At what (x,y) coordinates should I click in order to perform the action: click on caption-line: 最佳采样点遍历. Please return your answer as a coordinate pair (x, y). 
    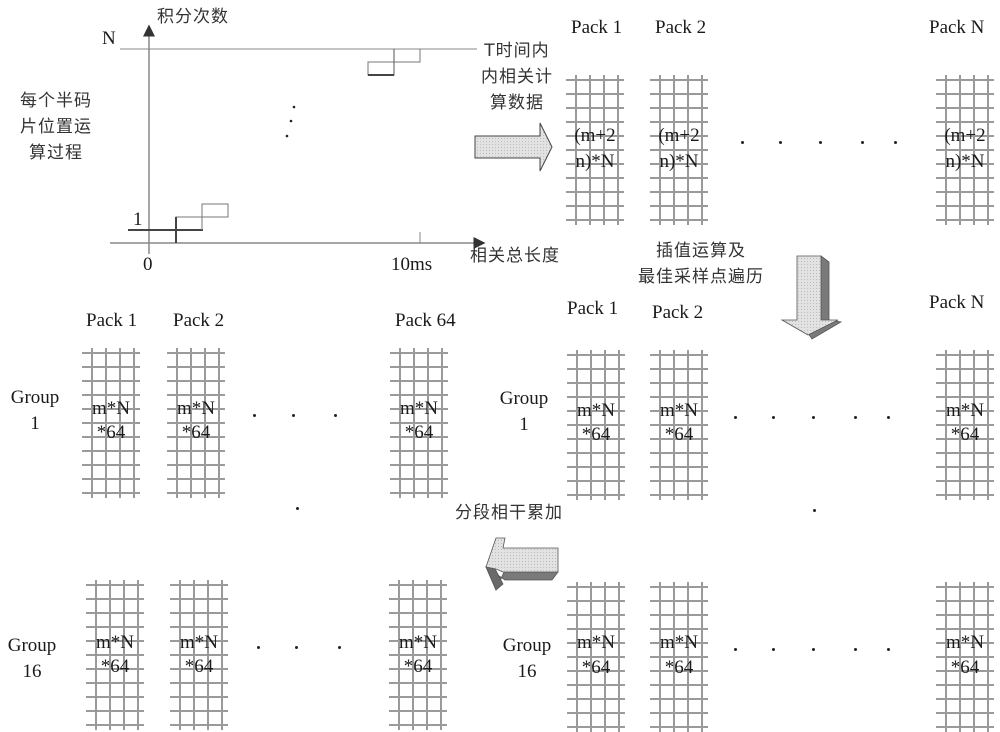
    Looking at the image, I should click on (701, 277).